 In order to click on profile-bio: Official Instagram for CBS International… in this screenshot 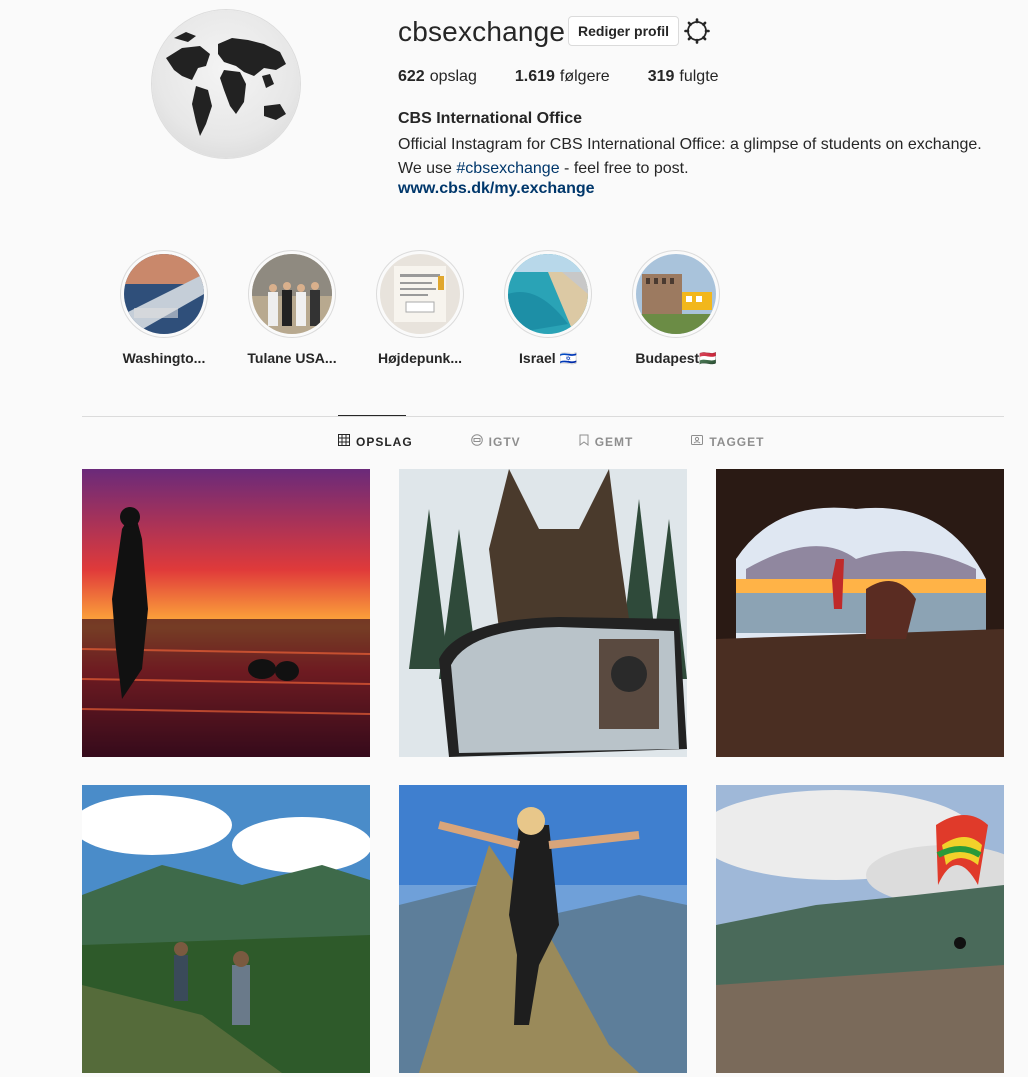, I will do `click(701, 157)`.